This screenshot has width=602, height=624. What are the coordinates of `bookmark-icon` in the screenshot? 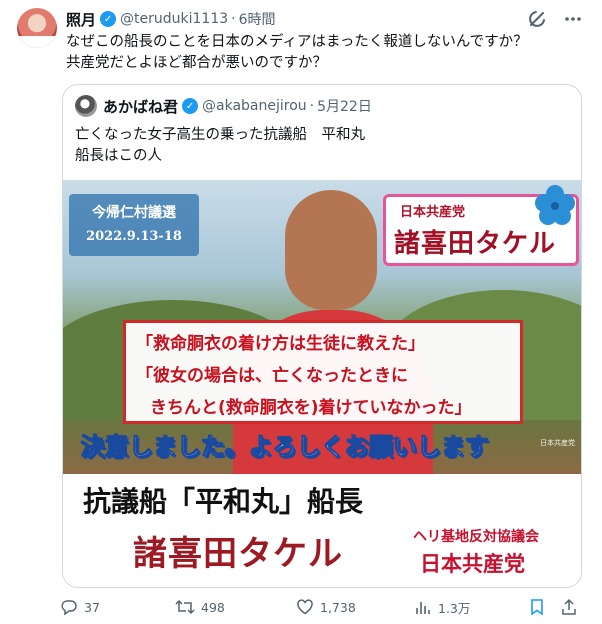 It's located at (537, 607).